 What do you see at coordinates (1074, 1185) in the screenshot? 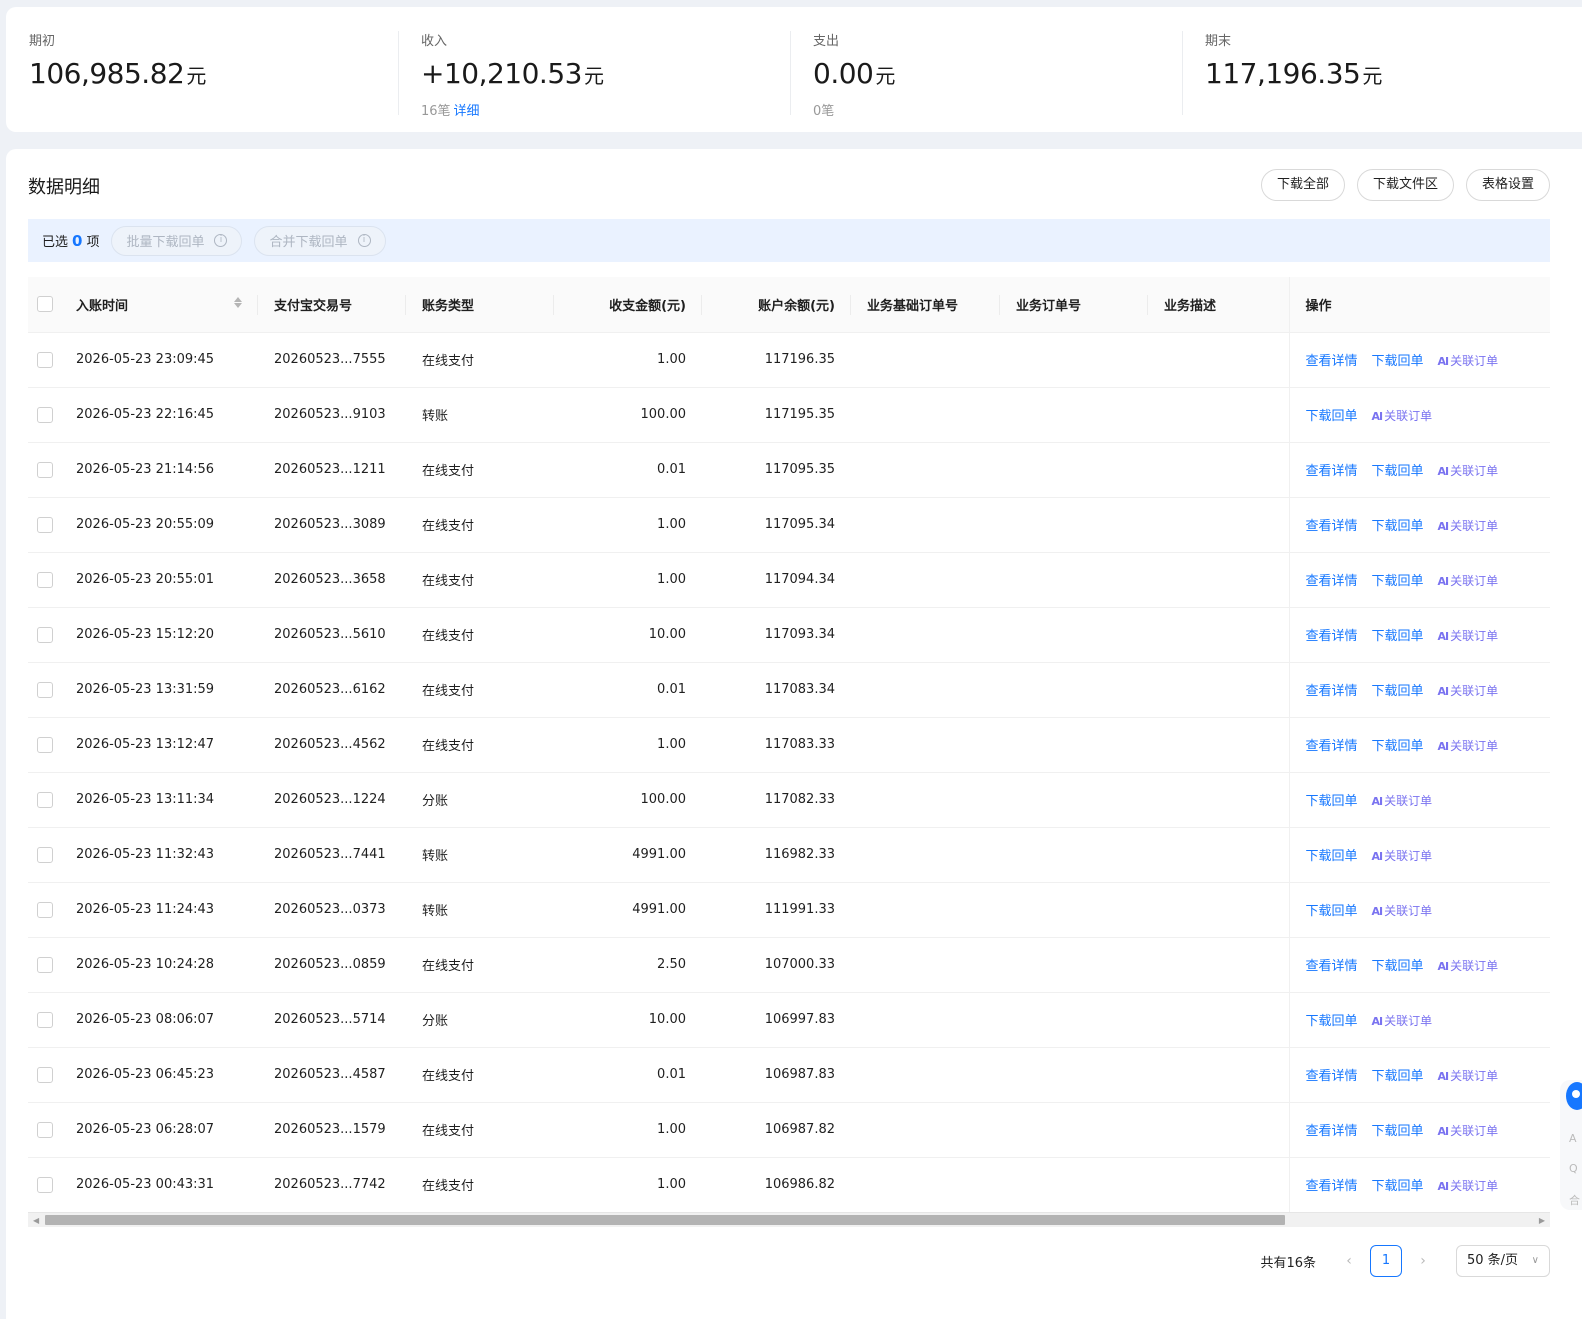
I see `cell-order` at bounding box center [1074, 1185].